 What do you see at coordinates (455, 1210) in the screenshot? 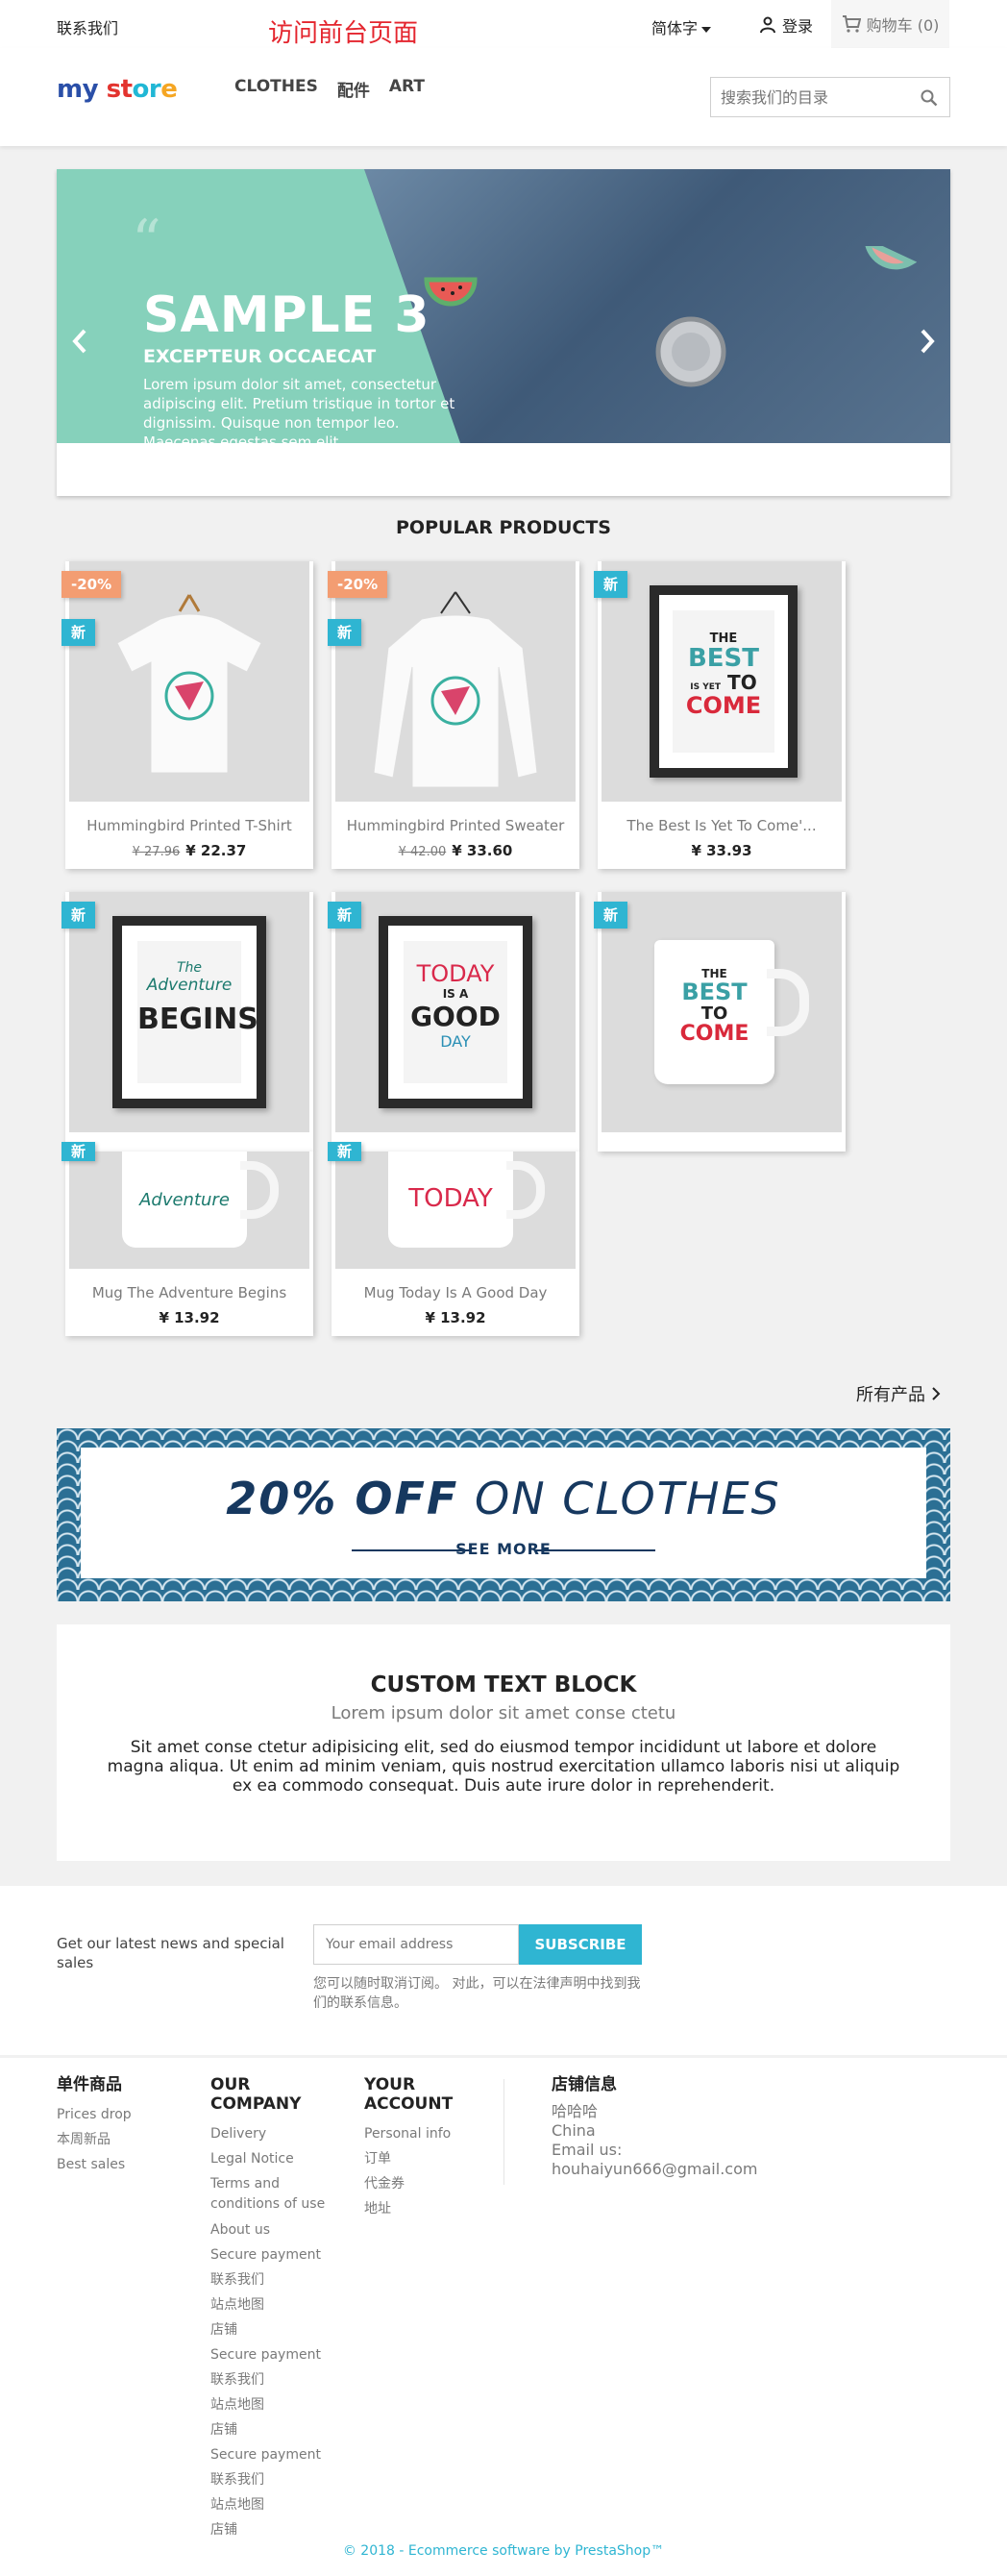
I see `product-thumbnail: TODAY` at bounding box center [455, 1210].